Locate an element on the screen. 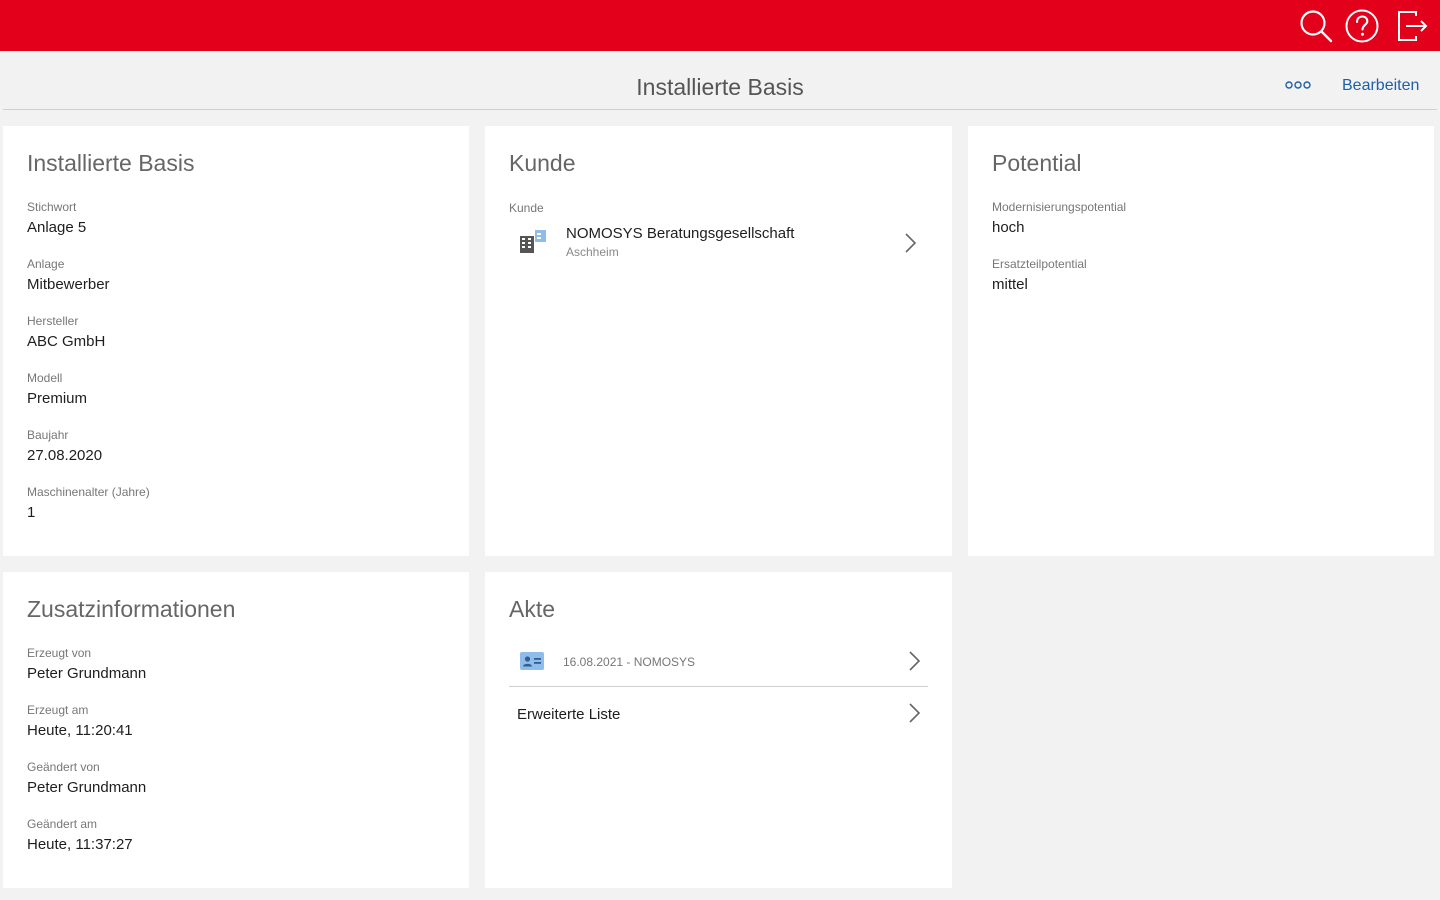  field-label: Geändert am is located at coordinates (62, 824).